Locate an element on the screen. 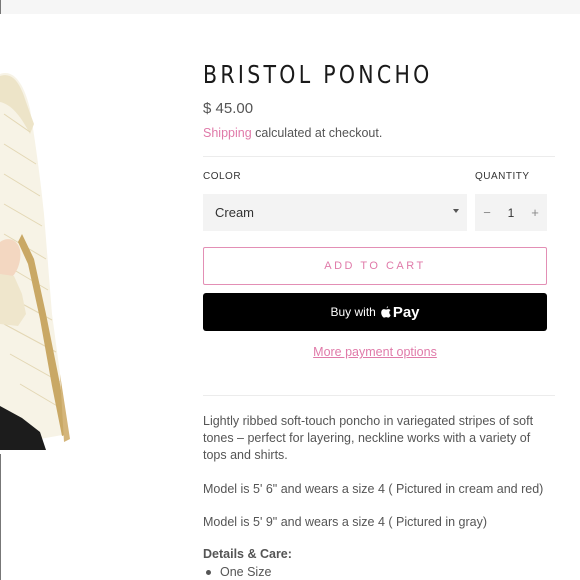 The image size is (580, 580). product-price: $ 45.00 is located at coordinates (228, 108).